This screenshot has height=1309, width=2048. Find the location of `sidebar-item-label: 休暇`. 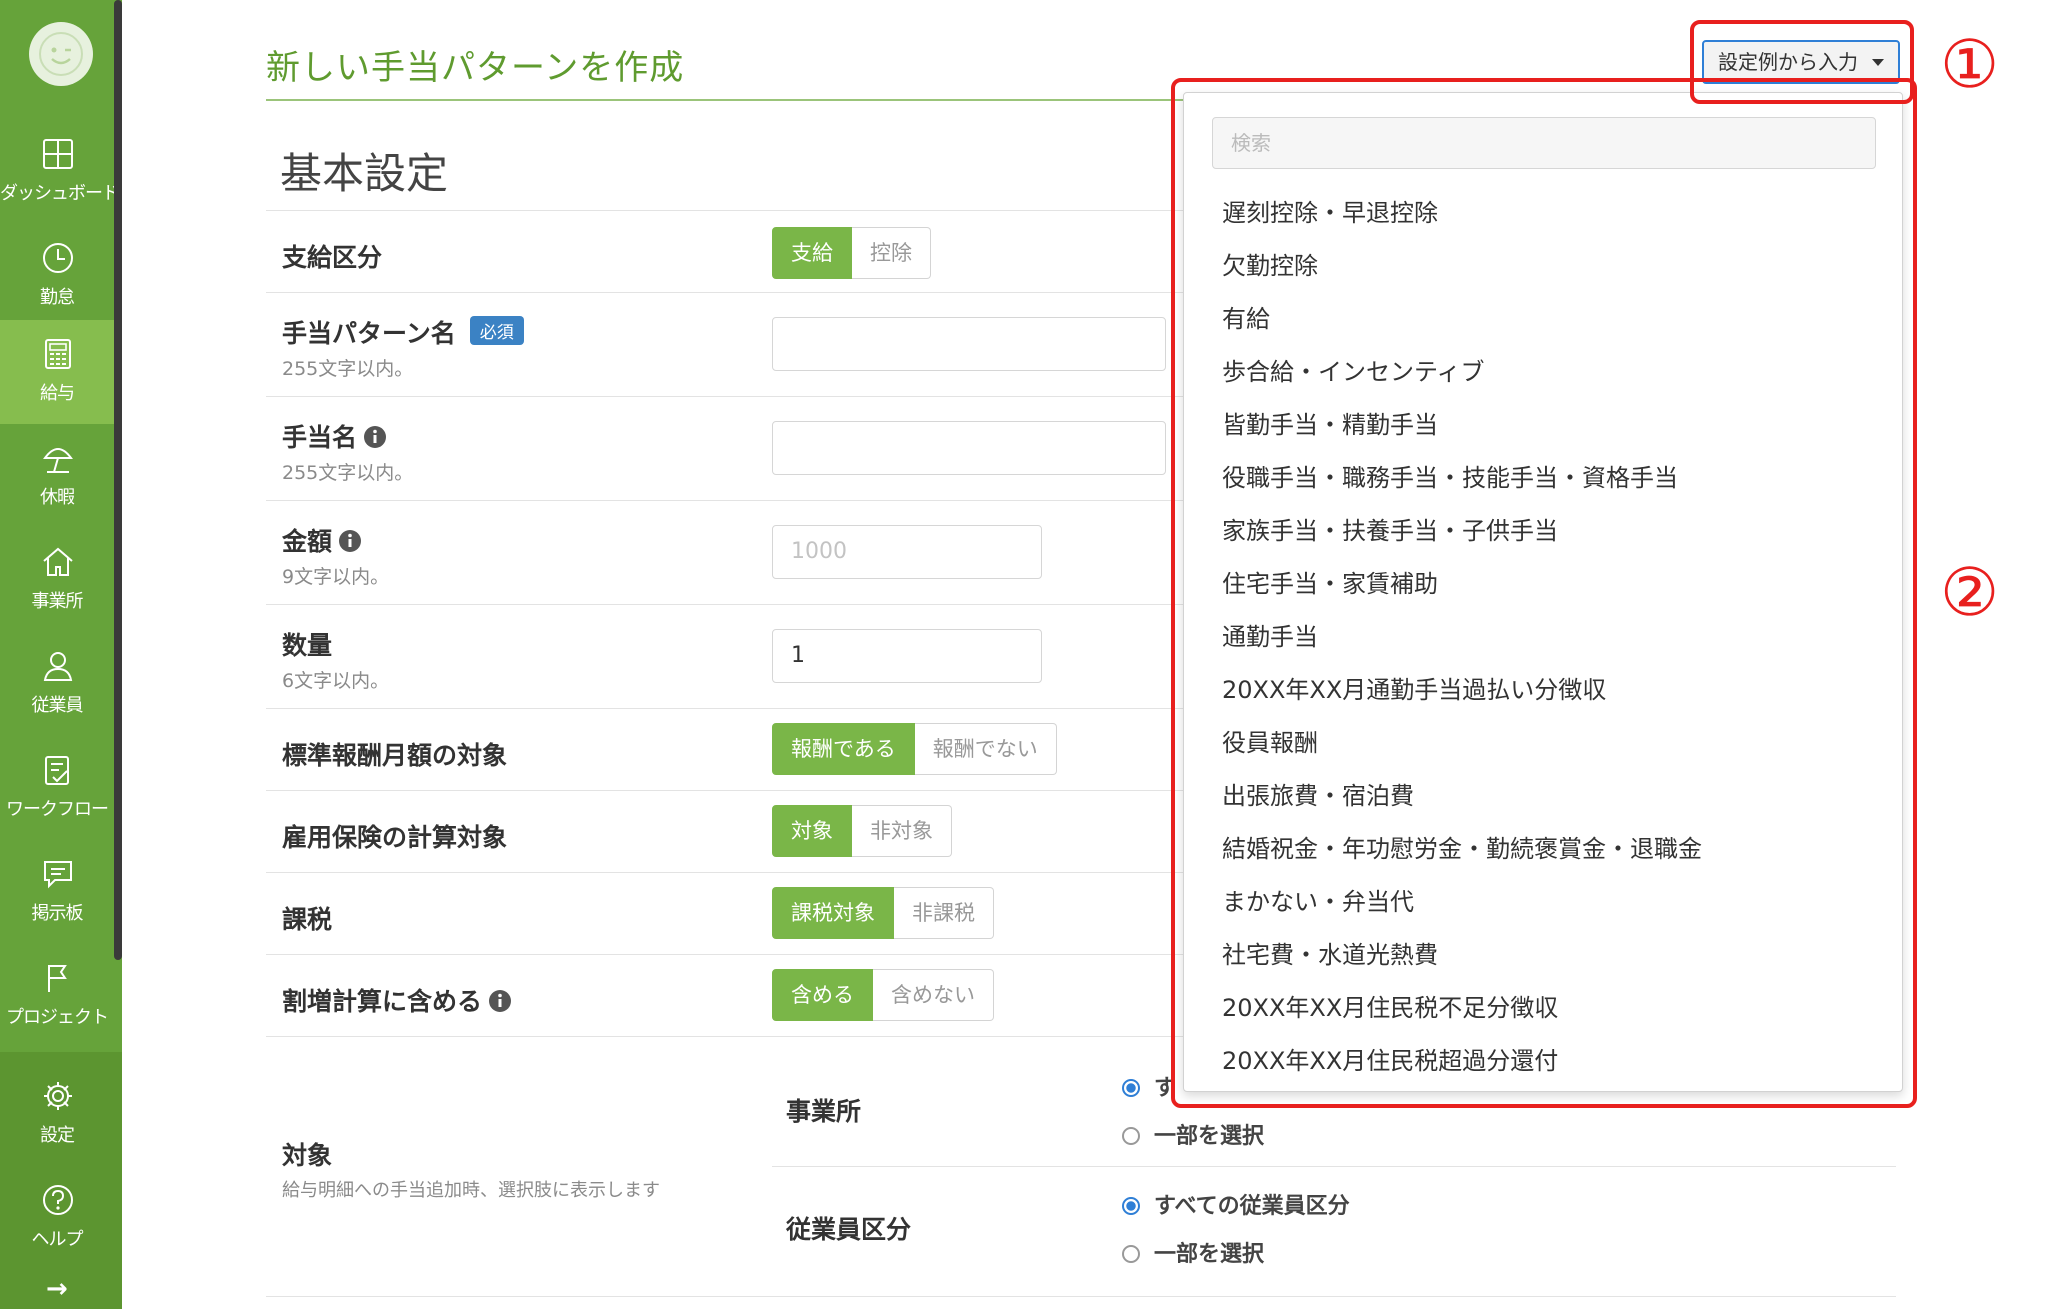

sidebar-item-label: 休暇 is located at coordinates (57, 497).